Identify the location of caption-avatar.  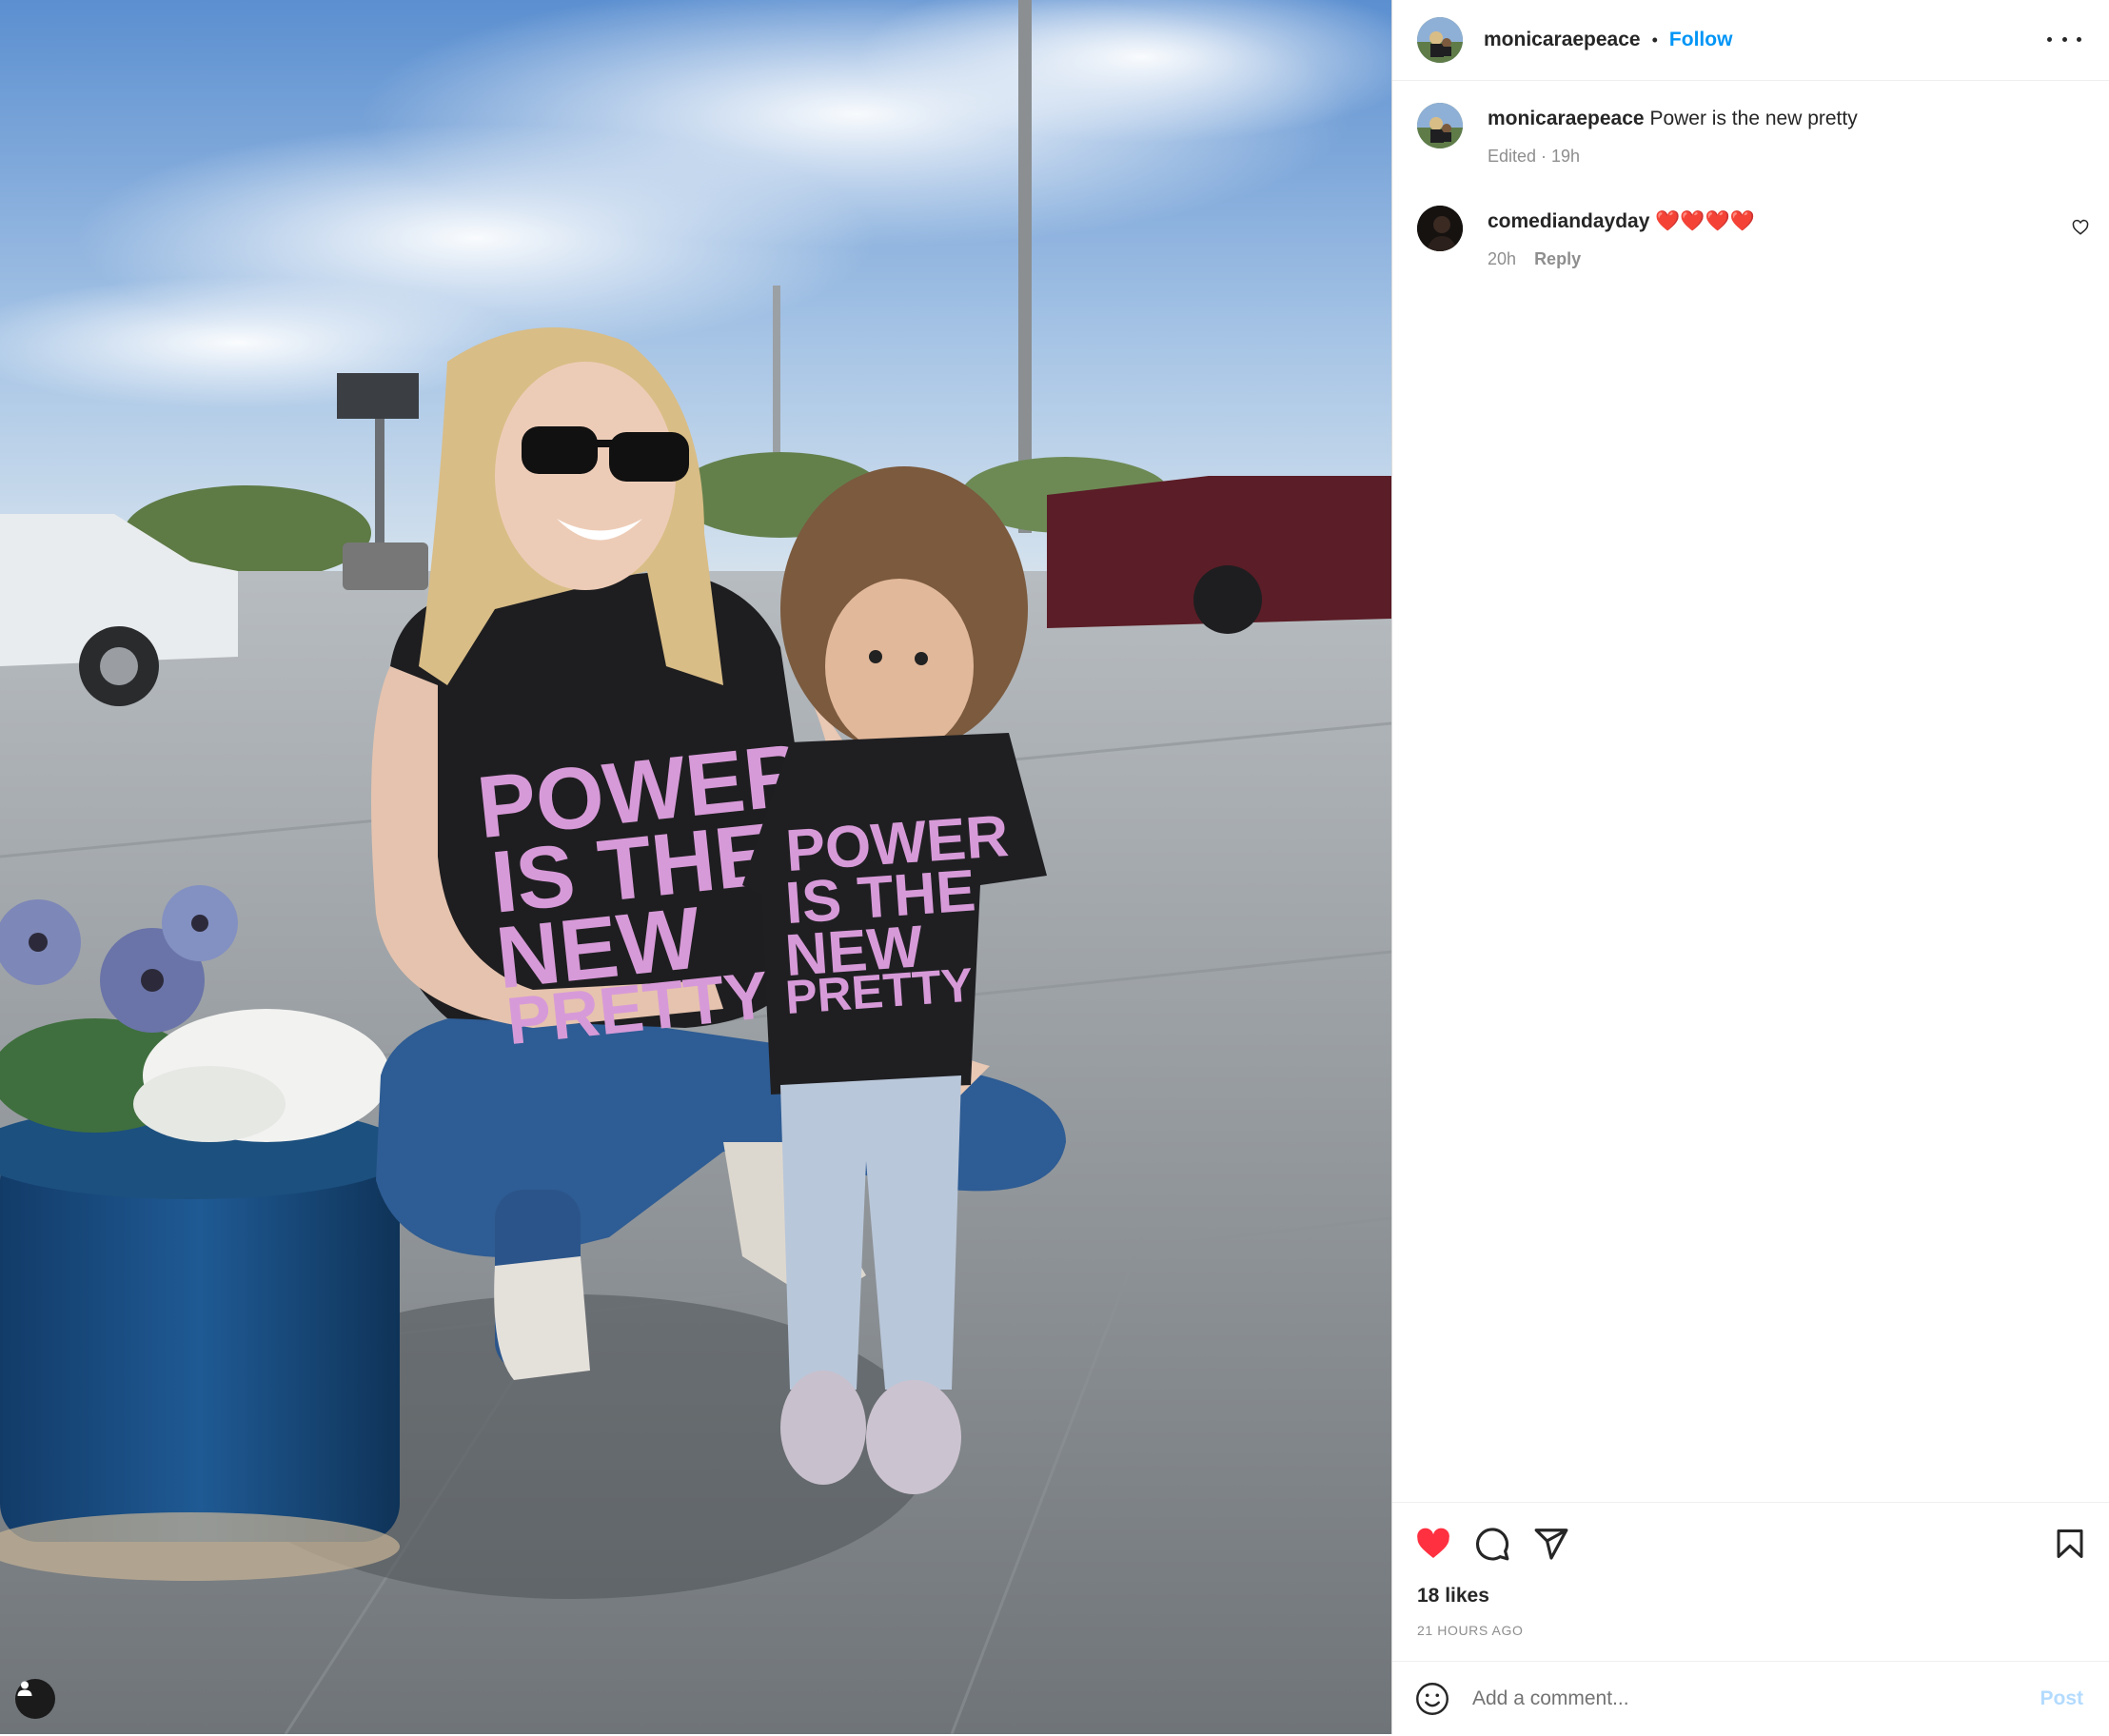
(1440, 125).